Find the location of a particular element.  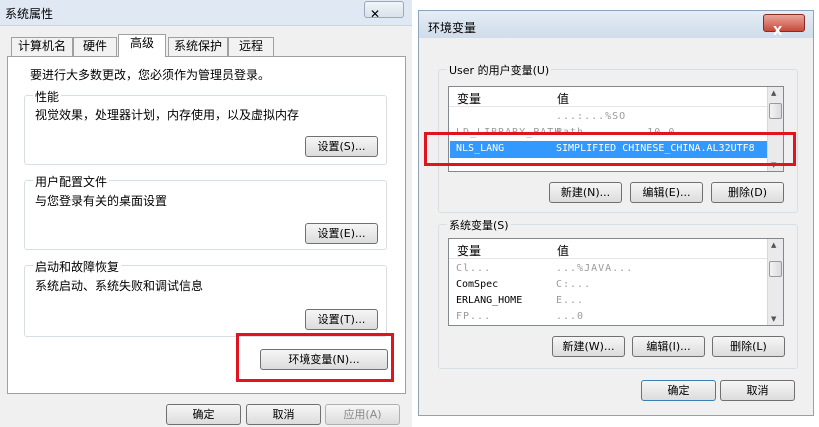

tab-computer-name: 计算机名 is located at coordinates (42, 46).